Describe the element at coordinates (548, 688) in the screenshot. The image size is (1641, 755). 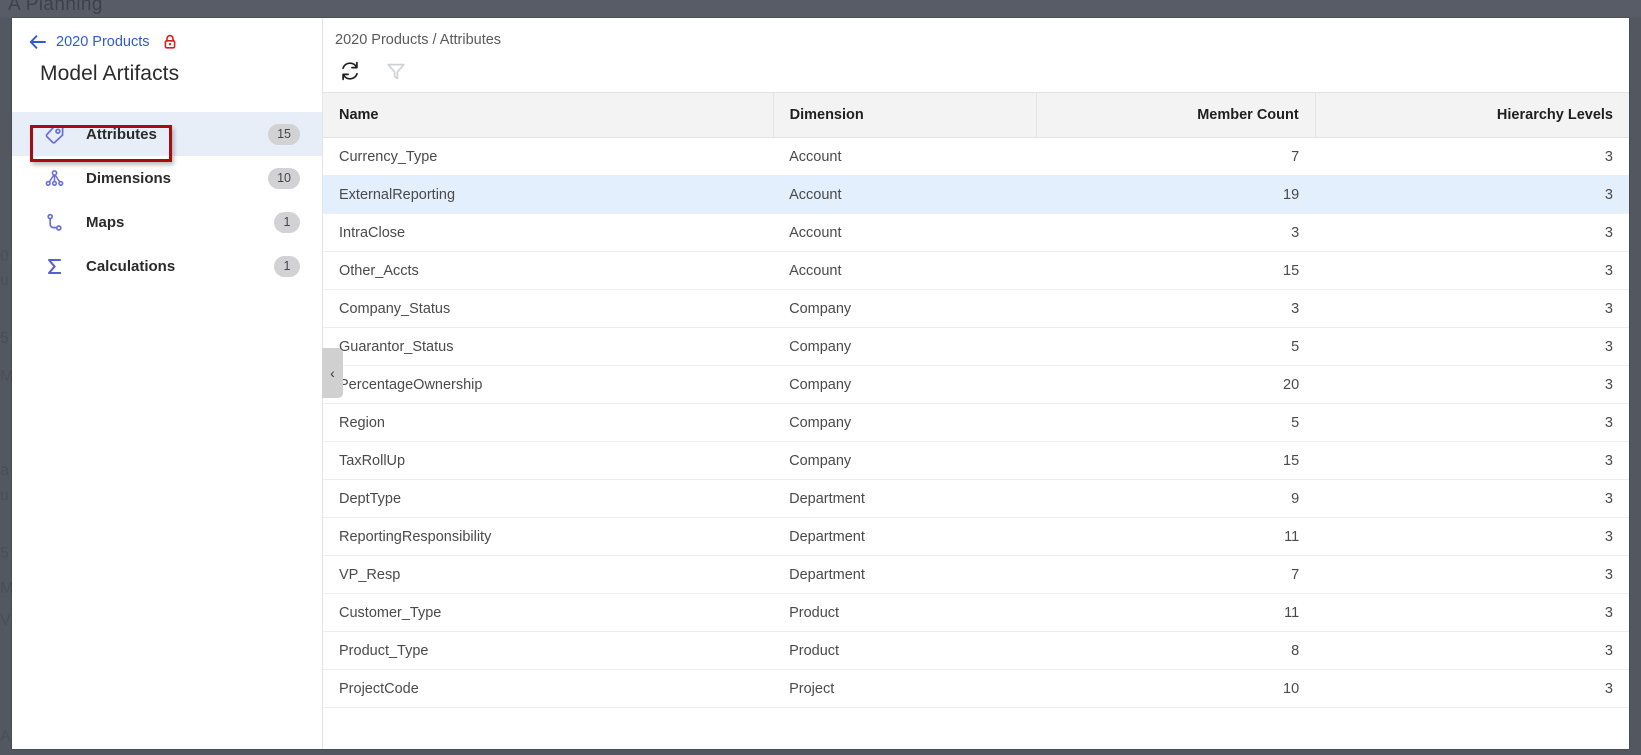
I see `cell-name: ProjectCode` at that location.